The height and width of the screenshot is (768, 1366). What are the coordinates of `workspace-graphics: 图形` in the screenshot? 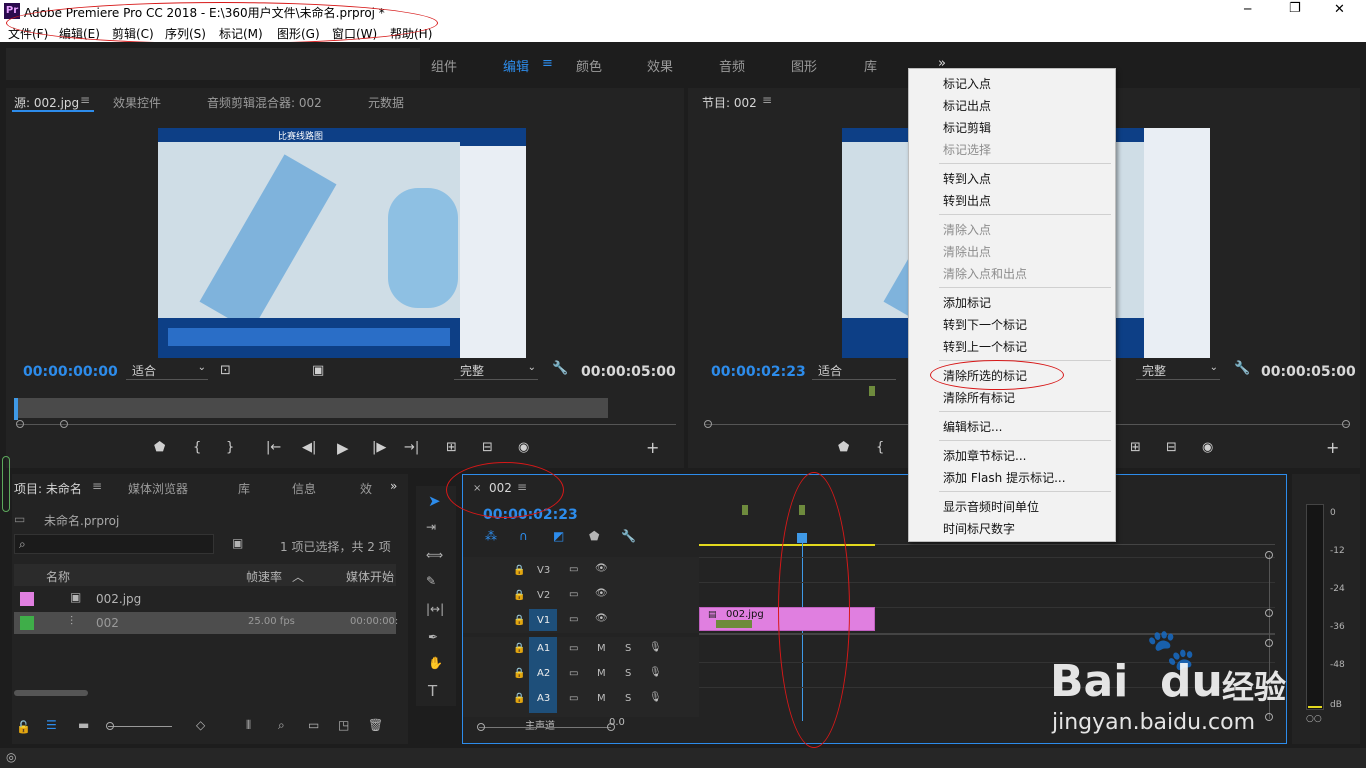 It's located at (804, 65).